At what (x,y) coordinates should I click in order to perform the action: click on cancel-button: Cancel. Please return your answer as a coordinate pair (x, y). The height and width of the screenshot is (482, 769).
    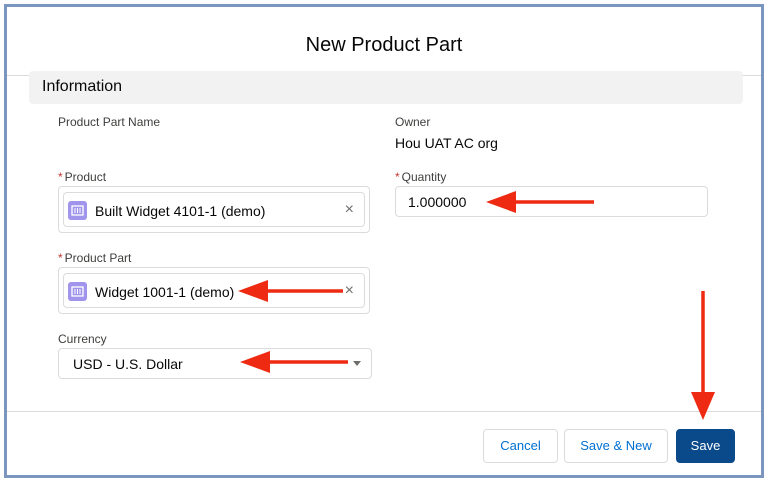
    Looking at the image, I should click on (520, 446).